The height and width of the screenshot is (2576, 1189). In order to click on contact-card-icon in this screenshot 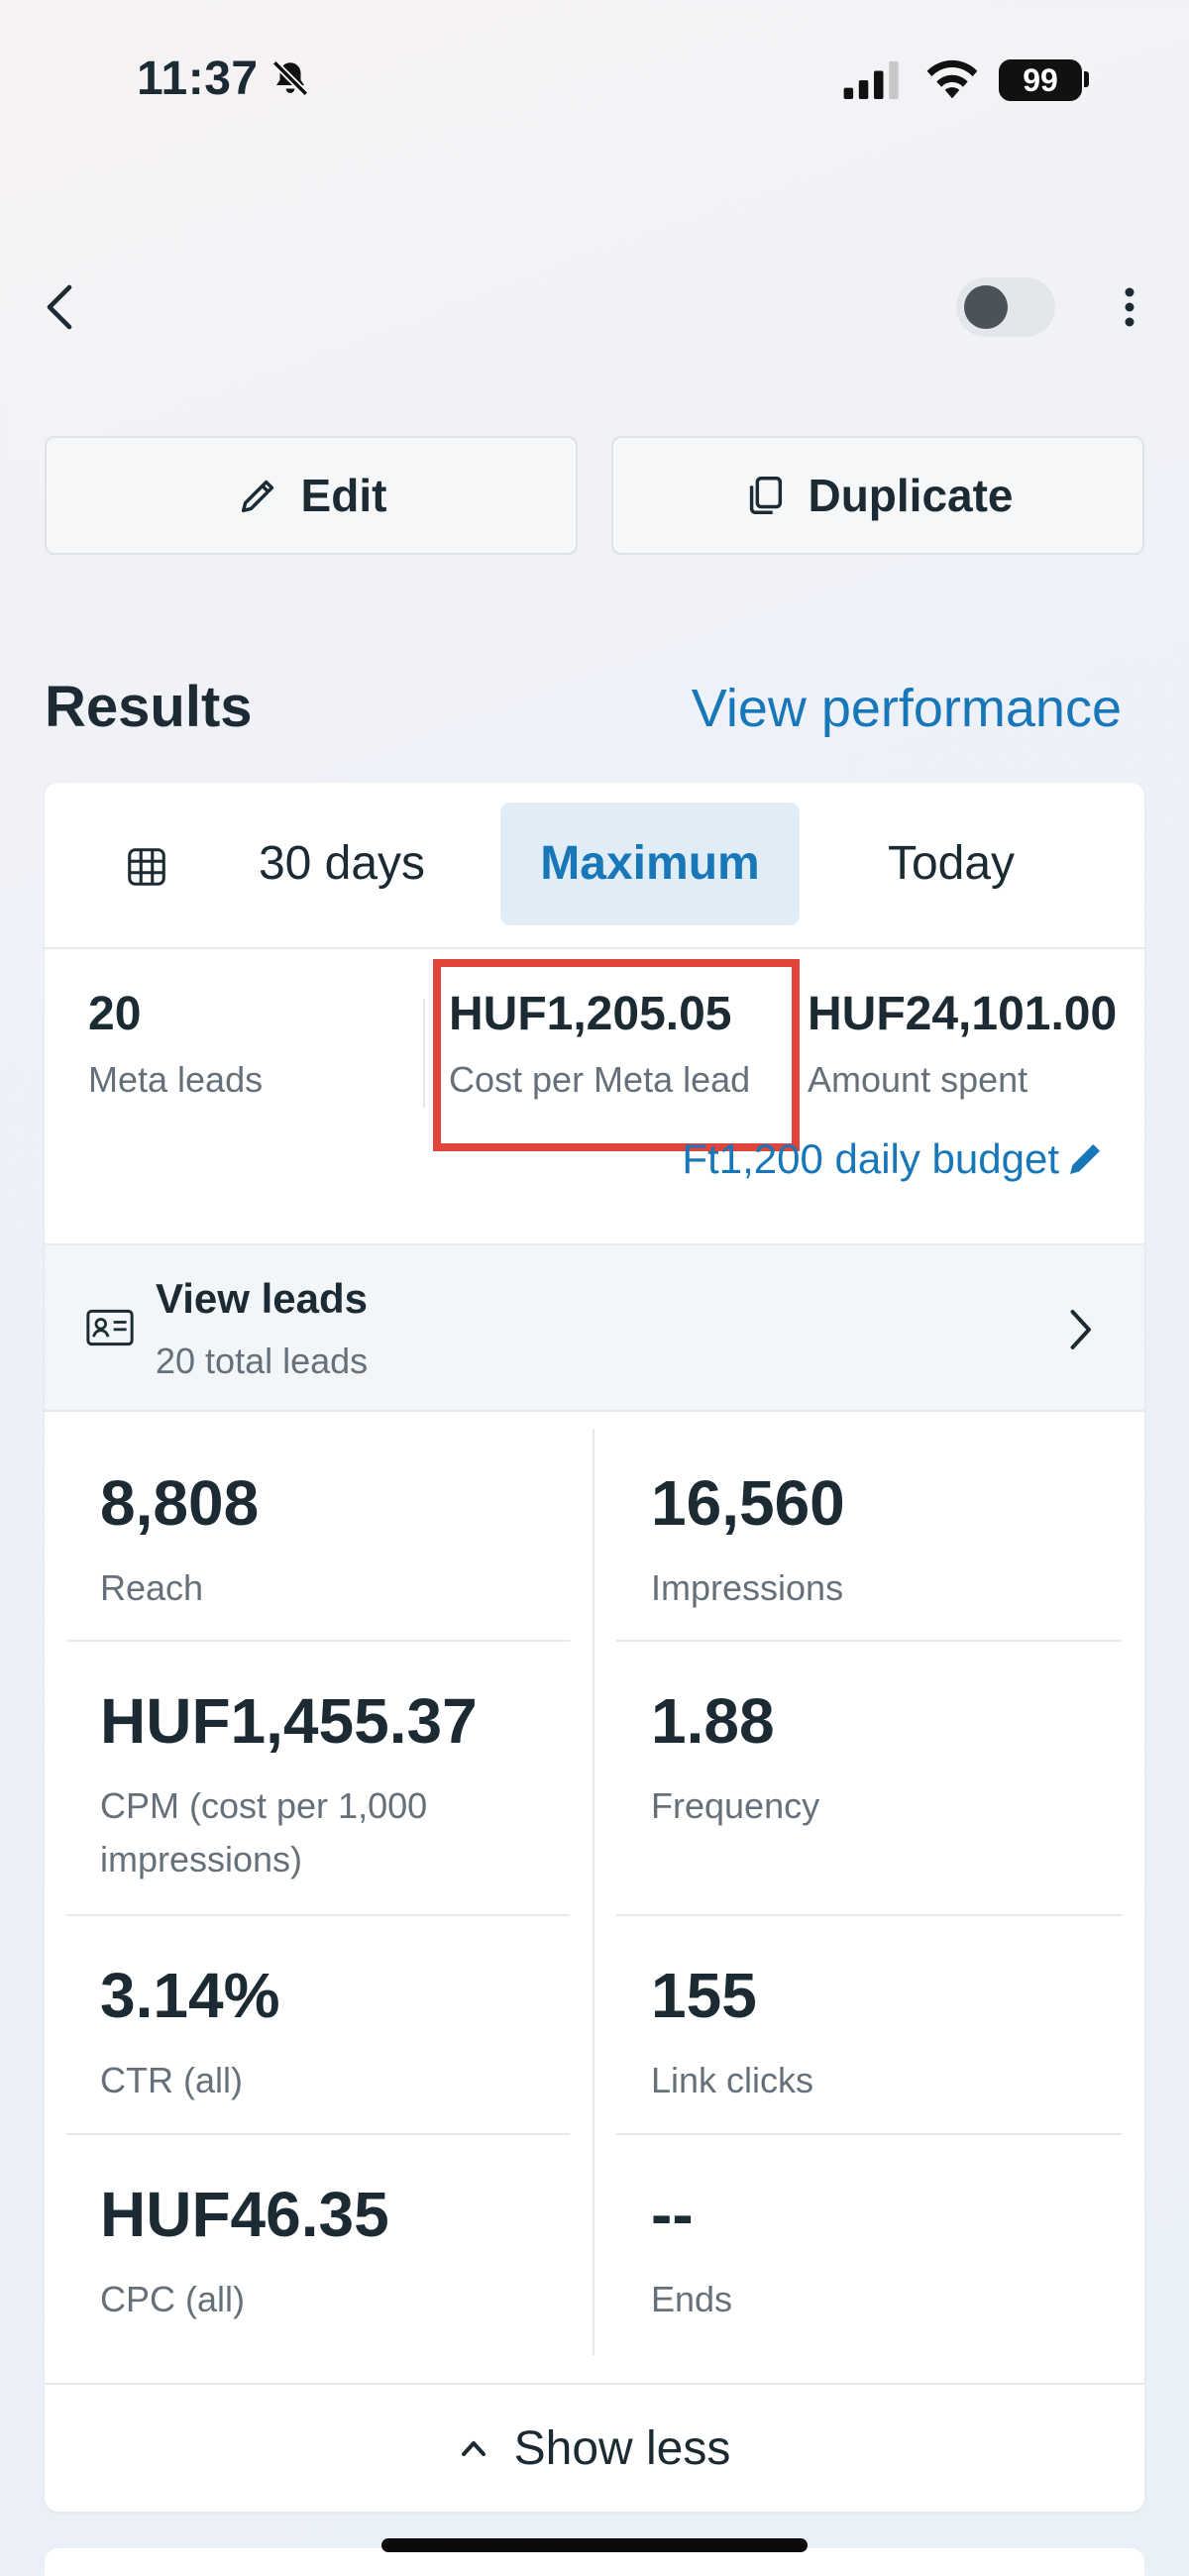, I will do `click(110, 1327)`.